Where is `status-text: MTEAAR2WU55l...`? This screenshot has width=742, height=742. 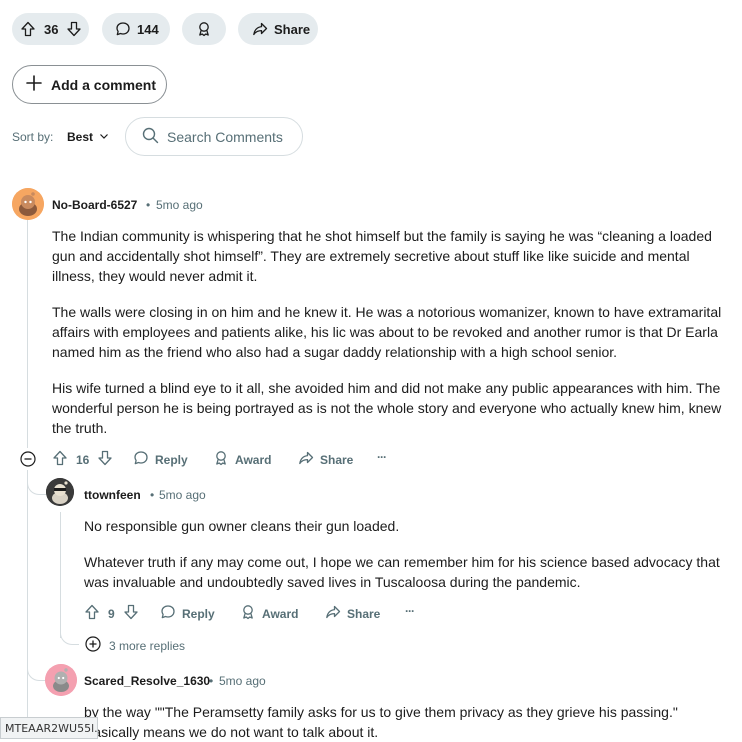
status-text: MTEAAR2WU55l... is located at coordinates (55, 728).